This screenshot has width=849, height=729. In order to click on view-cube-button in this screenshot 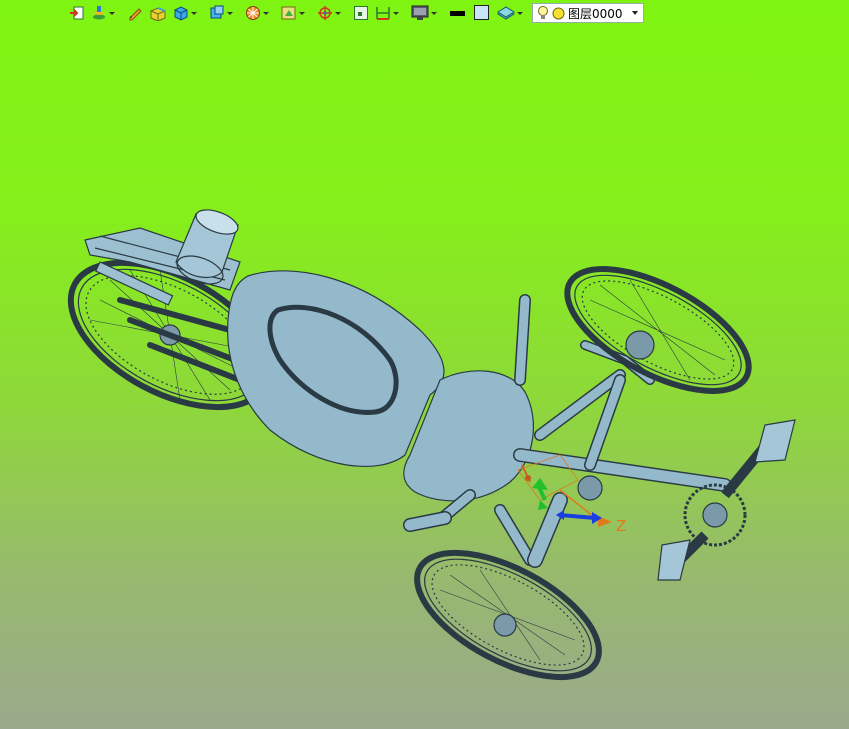, I will do `click(221, 13)`.